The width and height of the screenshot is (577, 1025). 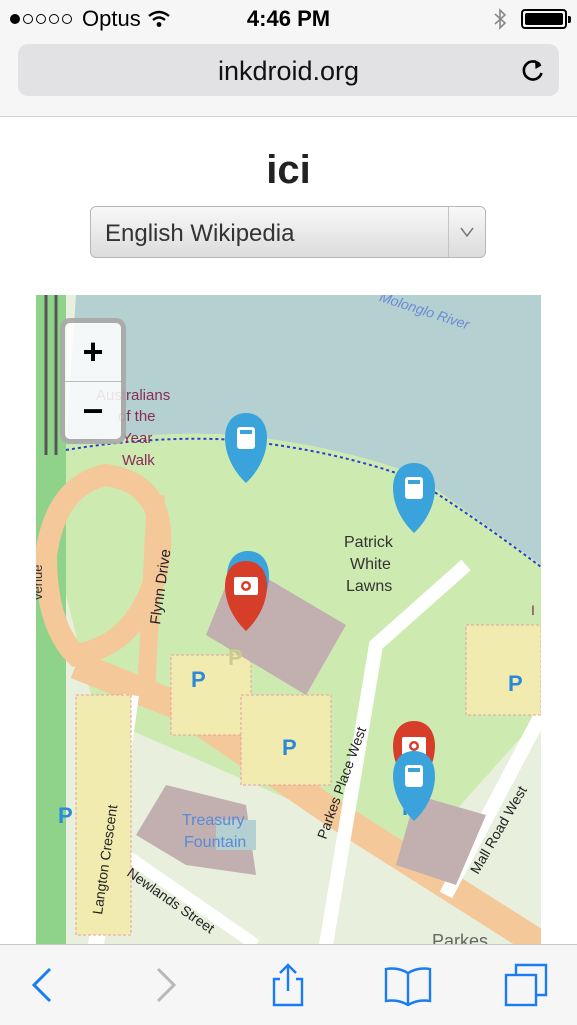 I want to click on zoom-out-button: −, so click(x=93, y=410).